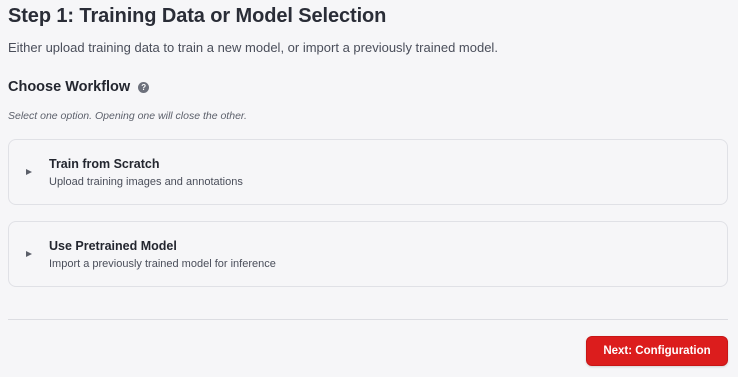 This screenshot has height=377, width=738. What do you see at coordinates (197, 16) in the screenshot?
I see `page-title: Step 1: Training Data or Model Selection` at bounding box center [197, 16].